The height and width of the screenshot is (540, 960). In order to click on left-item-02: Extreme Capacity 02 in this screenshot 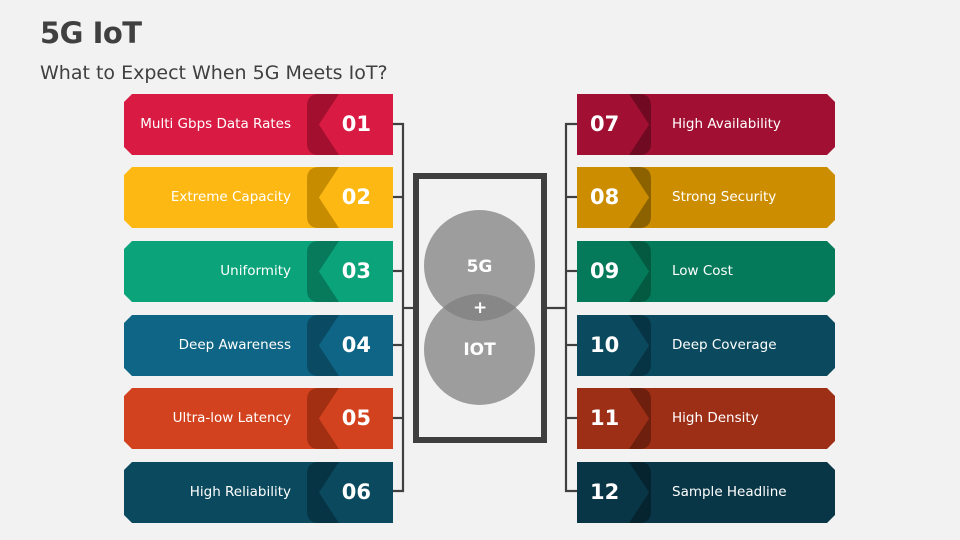, I will do `click(258, 197)`.